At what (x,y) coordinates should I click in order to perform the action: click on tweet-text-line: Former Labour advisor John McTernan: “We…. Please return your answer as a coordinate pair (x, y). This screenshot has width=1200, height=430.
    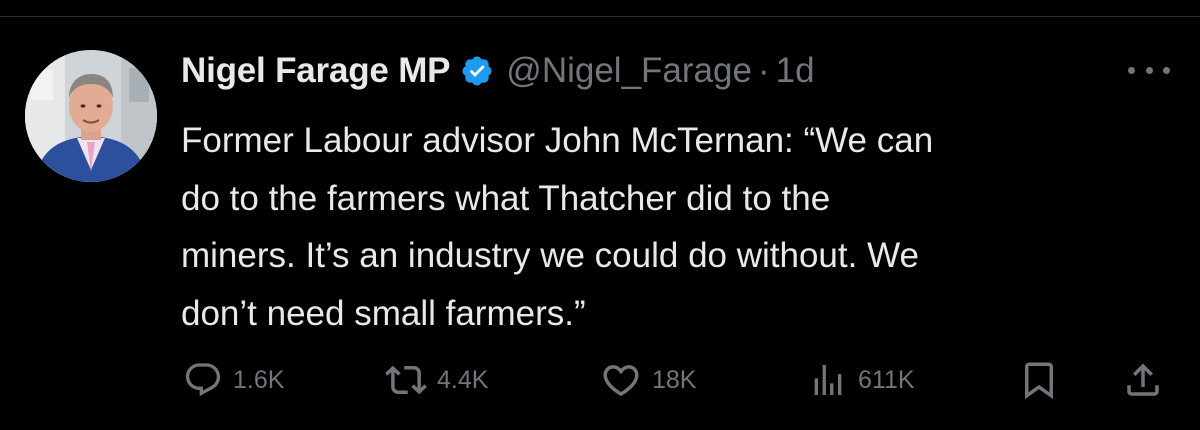
    Looking at the image, I should click on (557, 140).